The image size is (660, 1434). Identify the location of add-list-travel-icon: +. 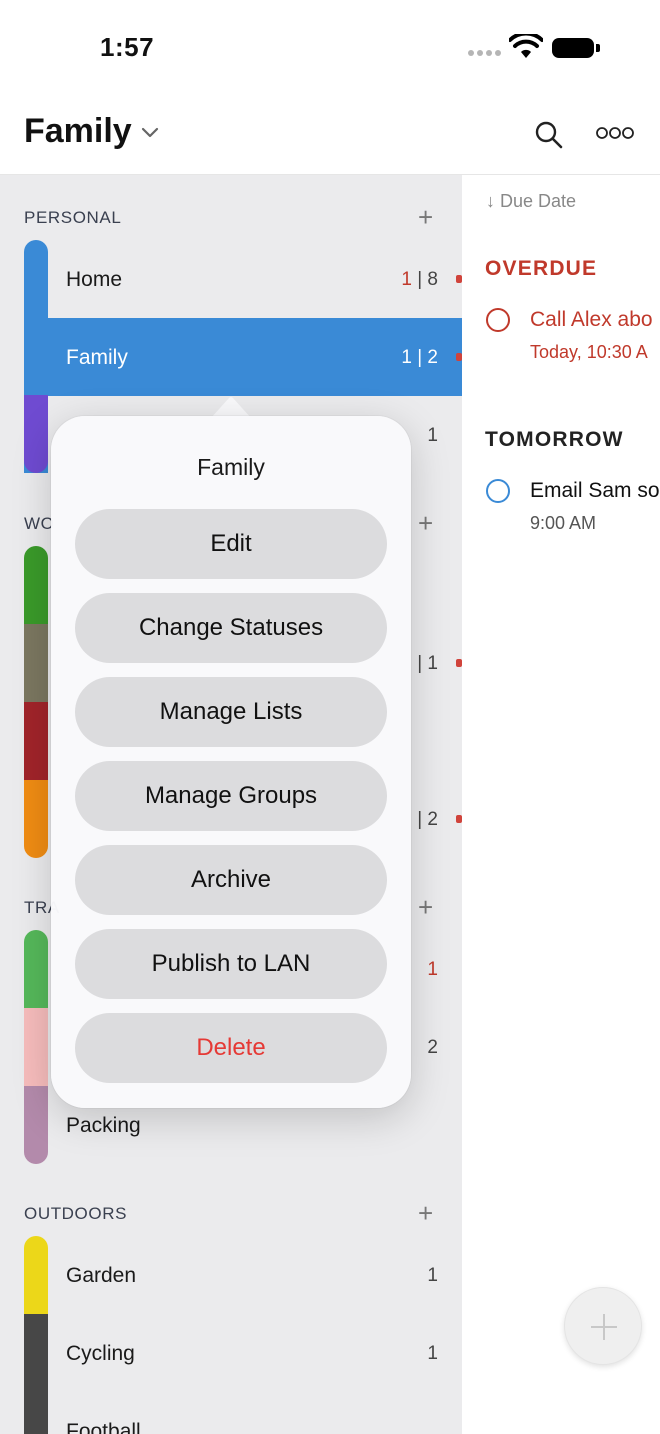
(425, 907).